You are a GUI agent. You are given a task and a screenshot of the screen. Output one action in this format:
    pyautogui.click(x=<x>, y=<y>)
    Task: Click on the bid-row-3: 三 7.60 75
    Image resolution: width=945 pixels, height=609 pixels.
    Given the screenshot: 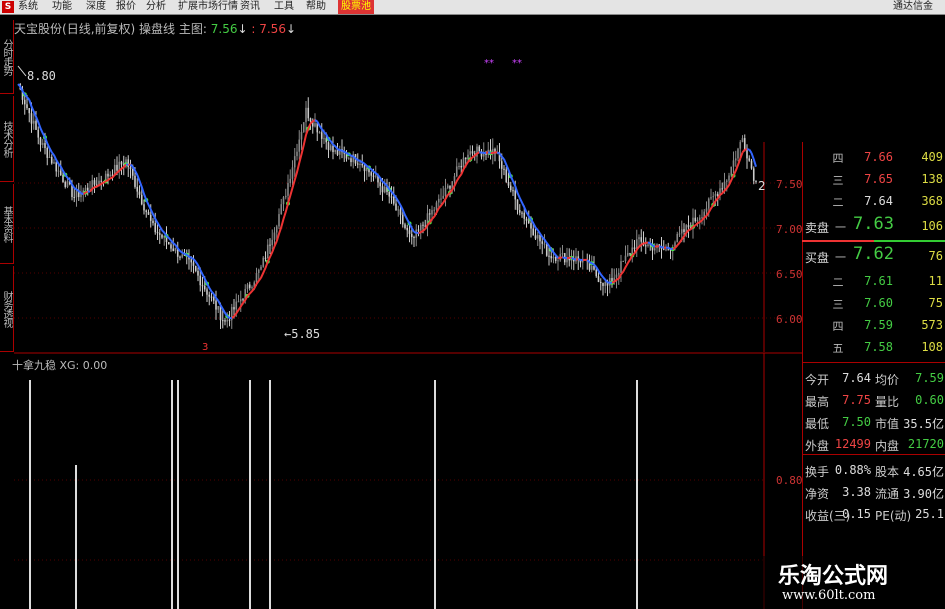 What is the action you would take?
    pyautogui.click(x=874, y=303)
    